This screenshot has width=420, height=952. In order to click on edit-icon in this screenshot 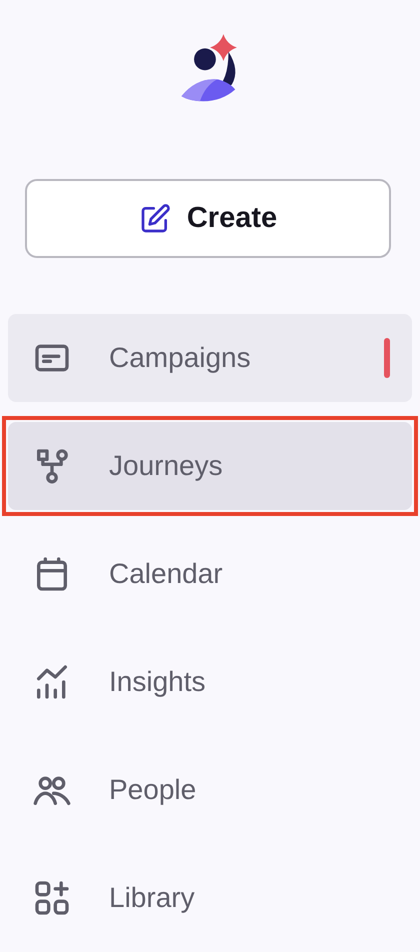, I will do `click(154, 218)`.